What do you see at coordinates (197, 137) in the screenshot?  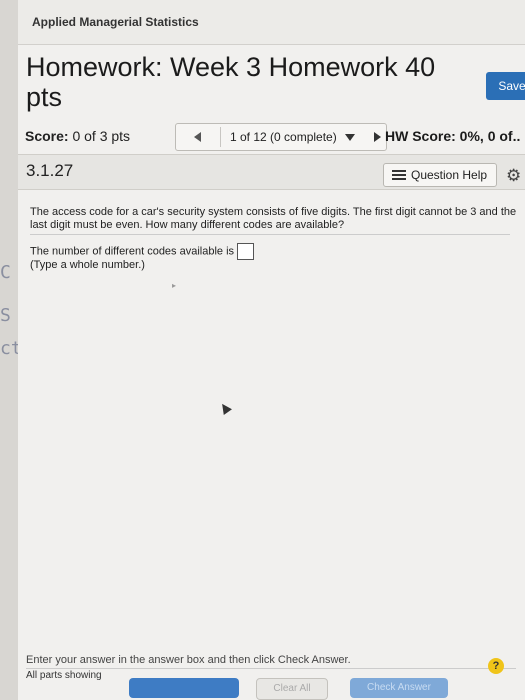 I see `triangle-left-icon` at bounding box center [197, 137].